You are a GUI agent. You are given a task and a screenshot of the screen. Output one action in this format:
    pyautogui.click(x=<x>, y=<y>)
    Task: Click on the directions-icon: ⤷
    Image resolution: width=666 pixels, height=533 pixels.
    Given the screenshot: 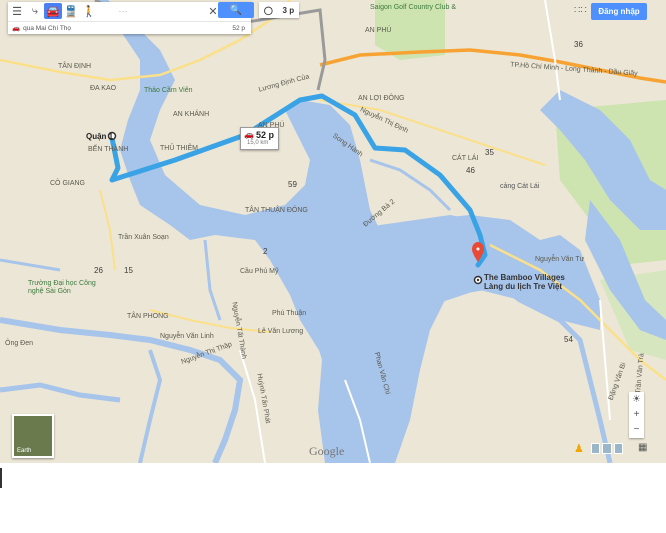 What is the action you would take?
    pyautogui.click(x=35, y=11)
    